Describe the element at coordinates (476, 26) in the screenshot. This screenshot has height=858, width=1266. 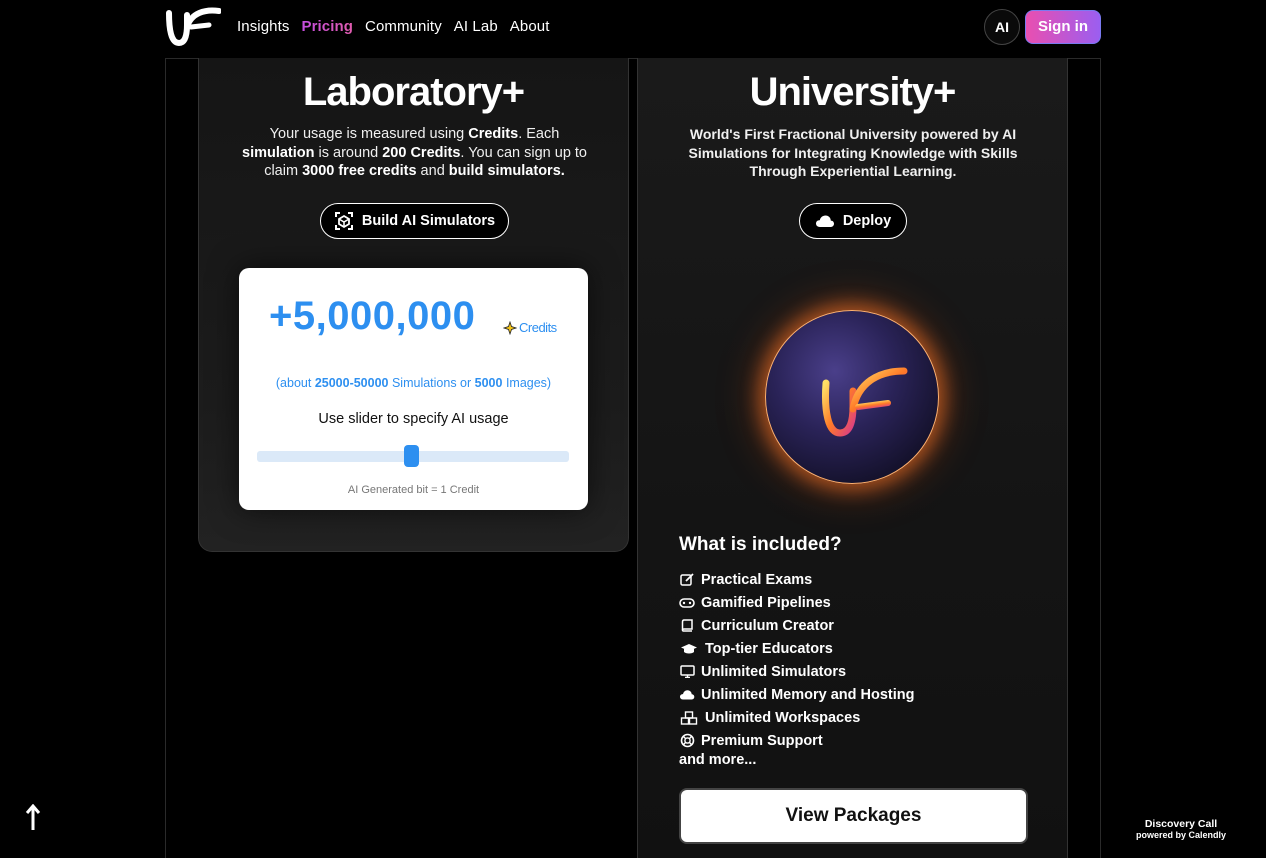
I see `nav-link-ai-lab: AI Lab` at that location.